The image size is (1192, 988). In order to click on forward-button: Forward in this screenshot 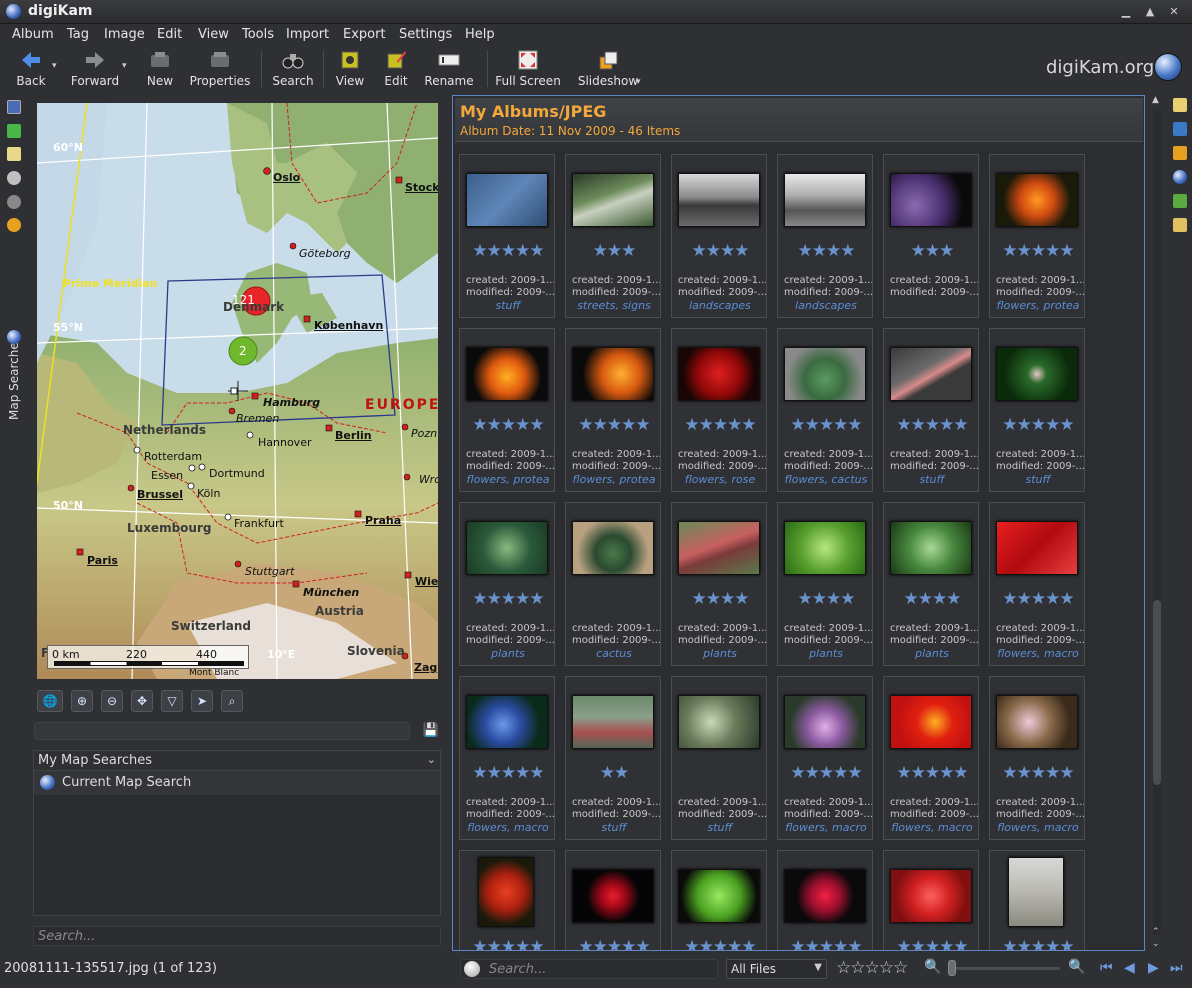, I will do `click(95, 68)`.